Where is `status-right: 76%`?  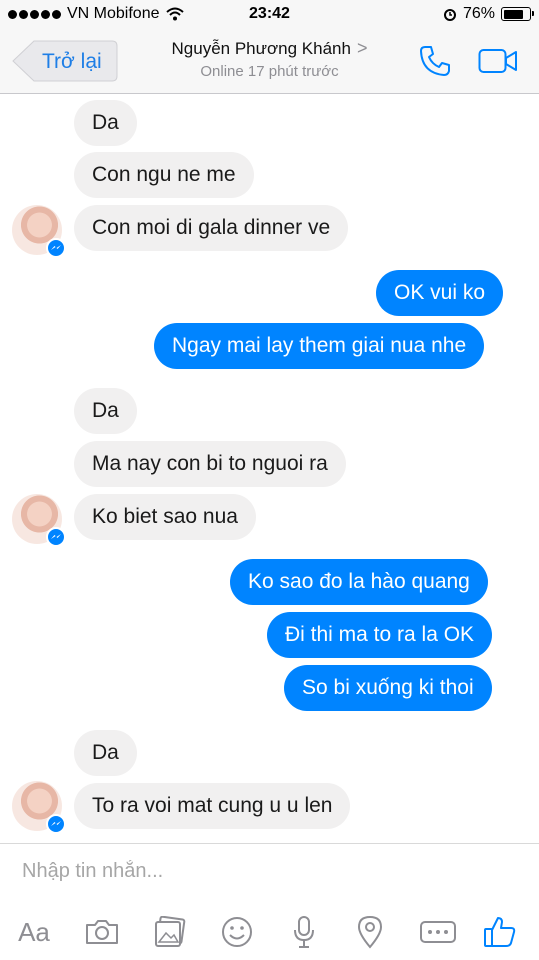
status-right: 76% is located at coordinates (488, 14).